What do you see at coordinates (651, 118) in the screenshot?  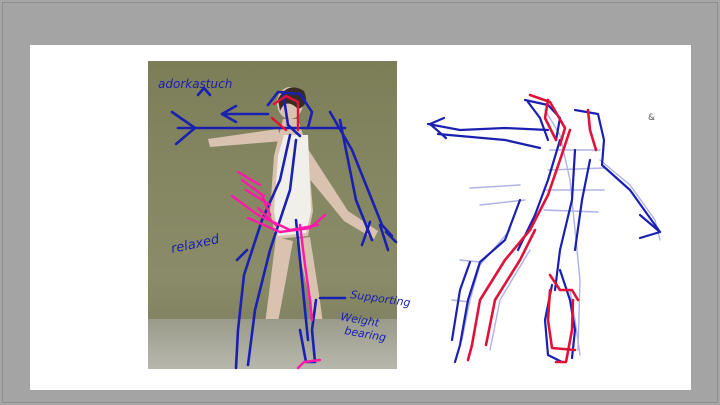 I see `corner-mark: &` at bounding box center [651, 118].